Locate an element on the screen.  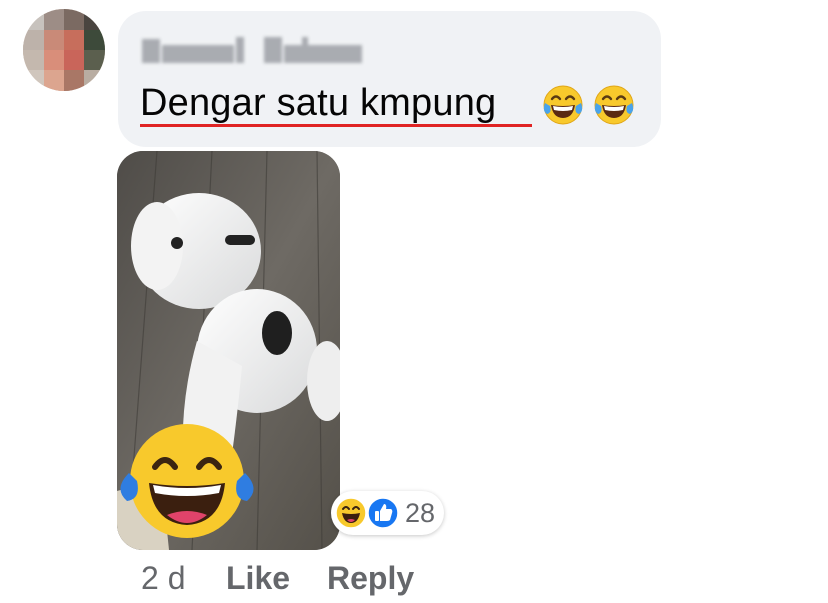
reactions-summary: 28 is located at coordinates (387, 513).